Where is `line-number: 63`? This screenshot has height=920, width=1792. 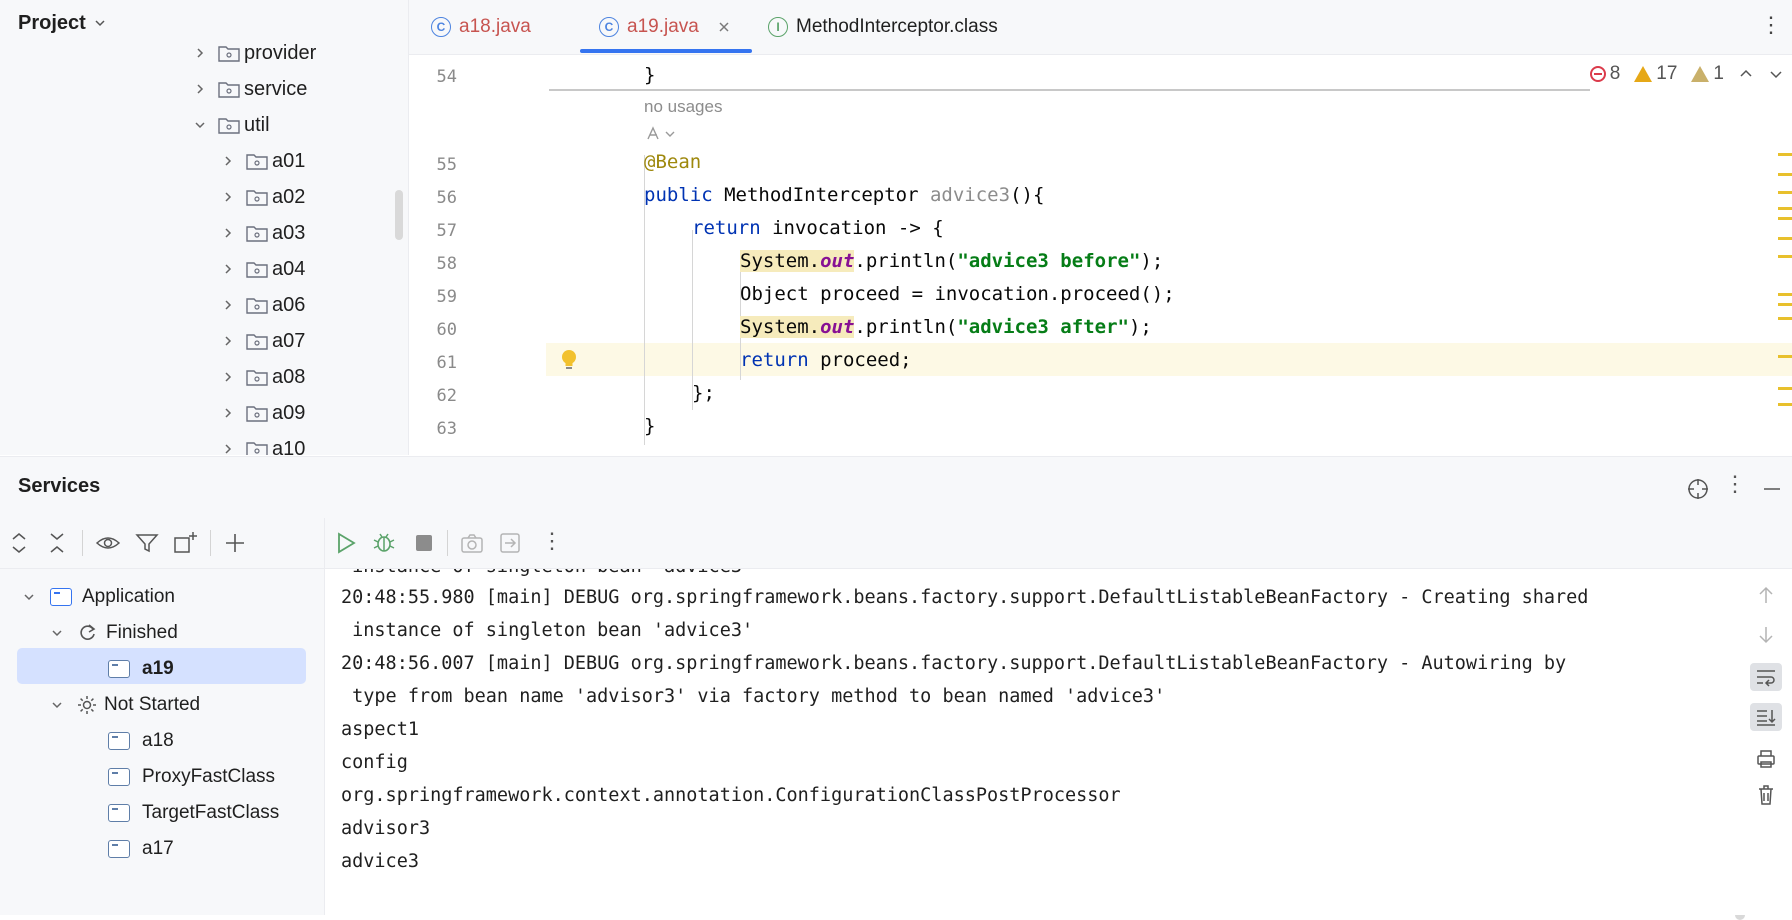
line-number: 63 is located at coordinates (446, 429).